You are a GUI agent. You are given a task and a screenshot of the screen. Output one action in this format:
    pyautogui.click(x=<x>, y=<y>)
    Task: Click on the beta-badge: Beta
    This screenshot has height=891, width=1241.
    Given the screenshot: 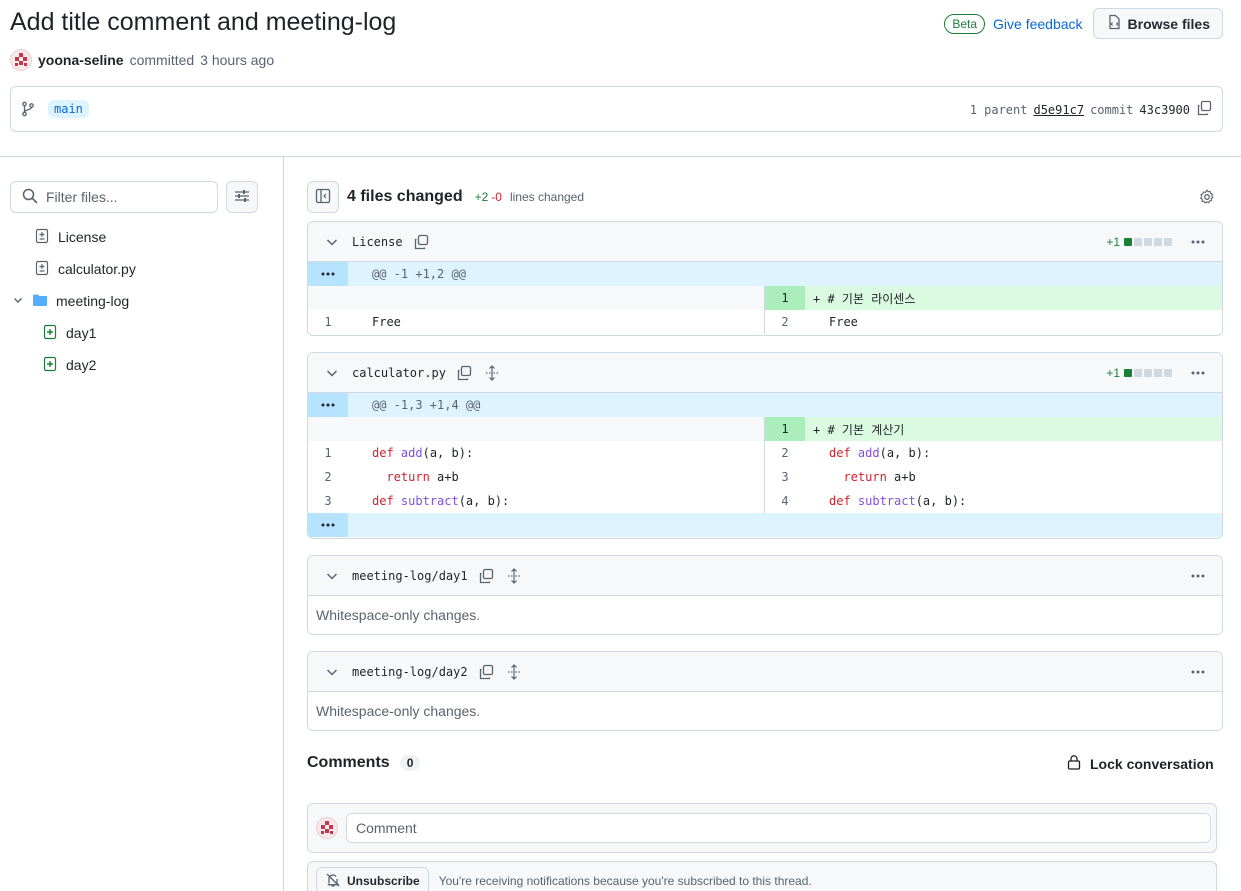 What is the action you would take?
    pyautogui.click(x=965, y=23)
    